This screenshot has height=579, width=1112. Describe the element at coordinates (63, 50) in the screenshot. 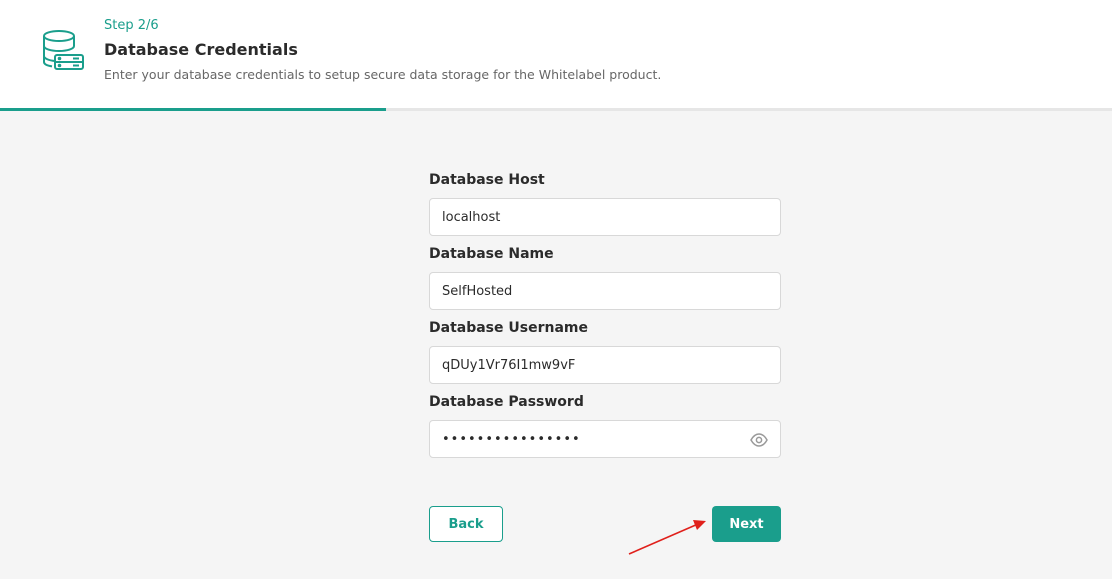

I see `database-server-icon` at that location.